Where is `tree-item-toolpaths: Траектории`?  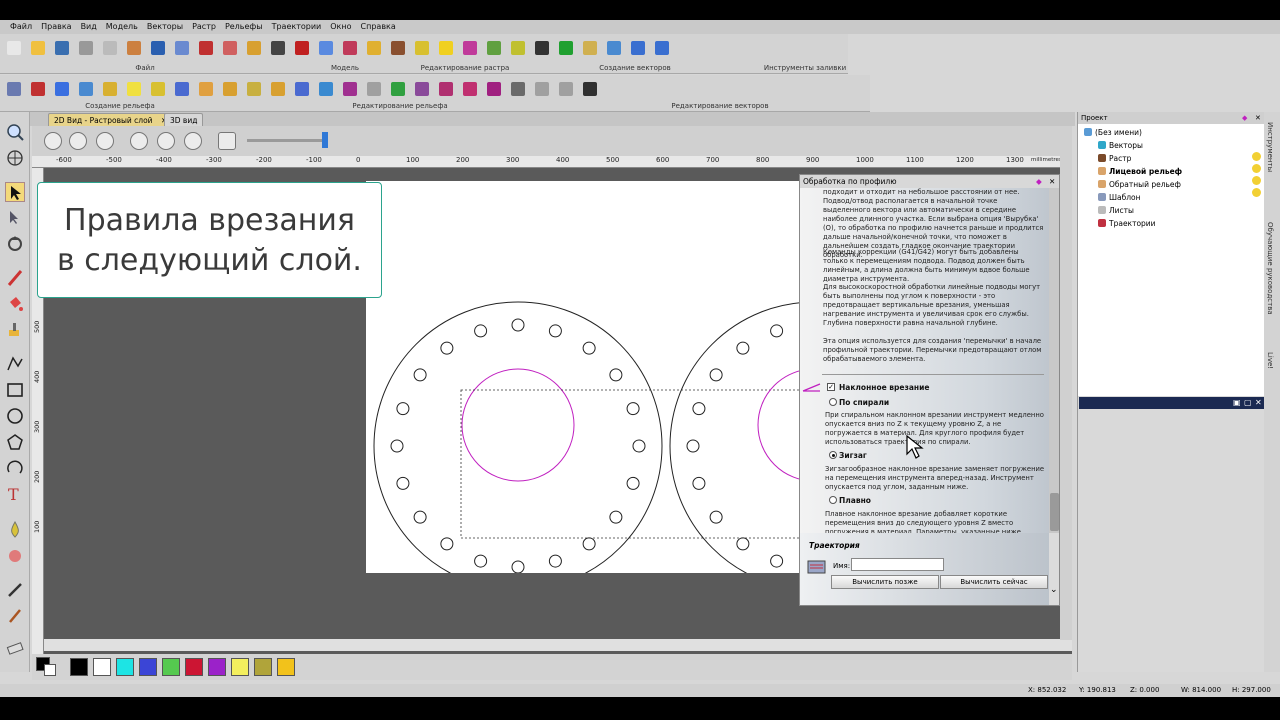
tree-item-toolpaths: Траектории is located at coordinates (1127, 224).